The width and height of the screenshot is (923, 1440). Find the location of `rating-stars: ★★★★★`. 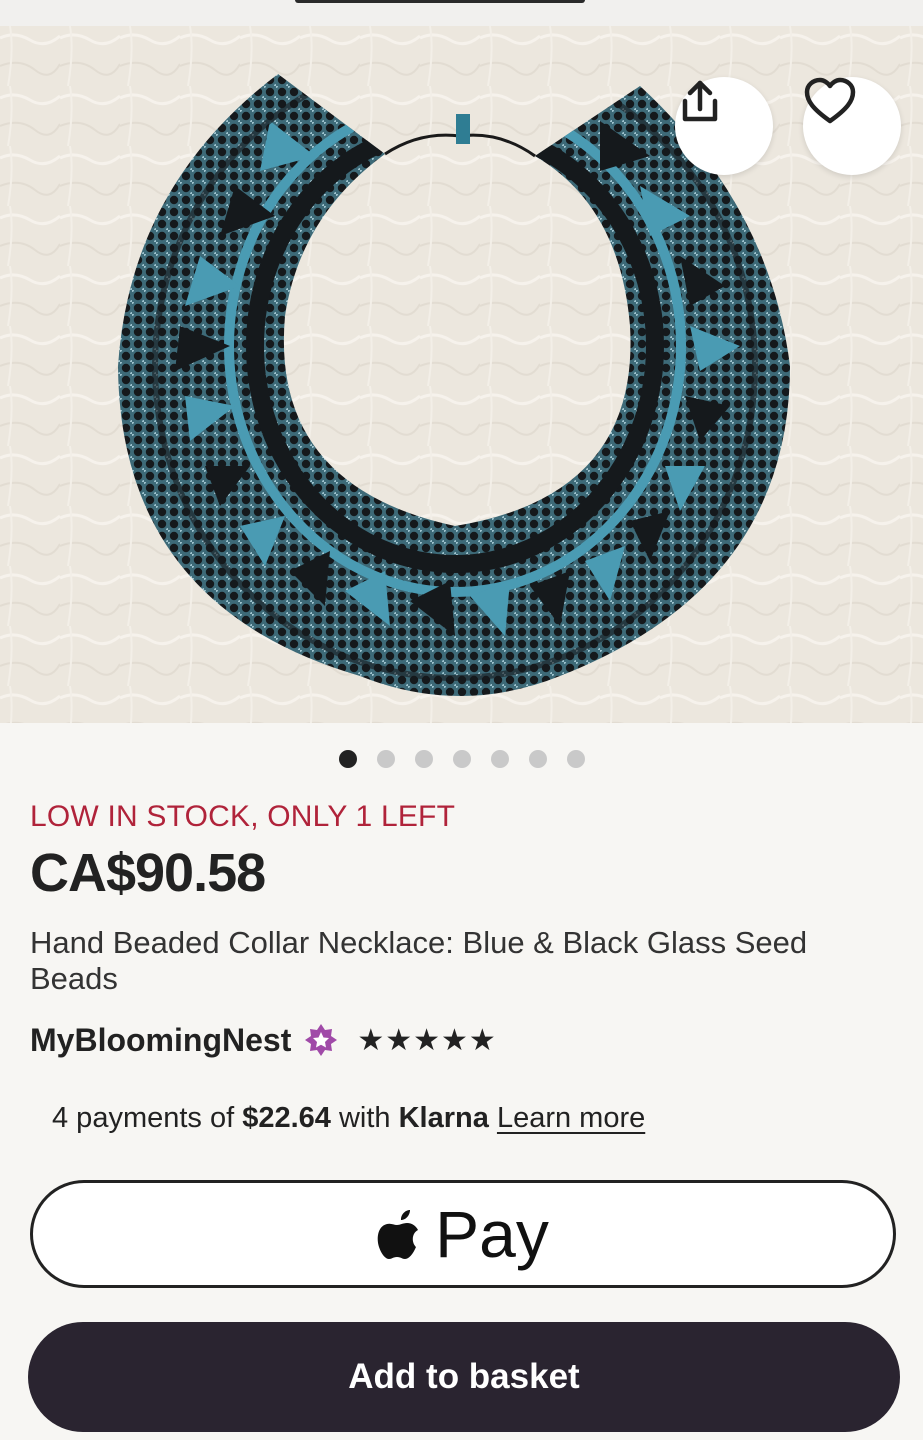

rating-stars: ★★★★★ is located at coordinates (427, 1040).